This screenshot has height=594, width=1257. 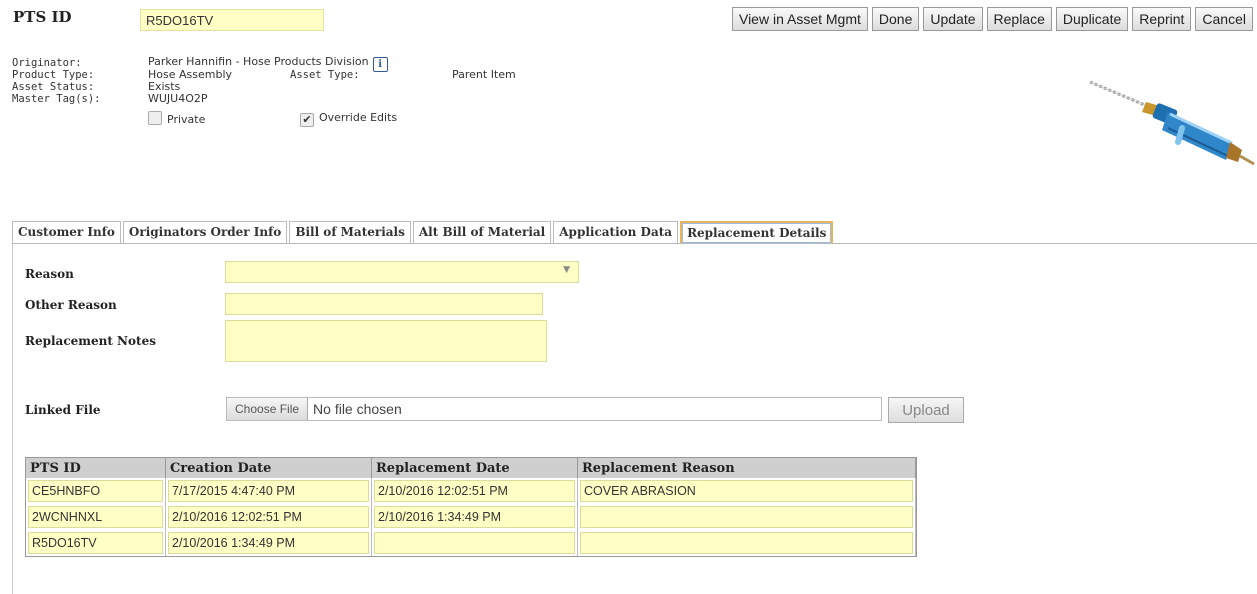 What do you see at coordinates (482, 232) in the screenshot?
I see `tab-alt-bill-of-material: Alt Bill of Material` at bounding box center [482, 232].